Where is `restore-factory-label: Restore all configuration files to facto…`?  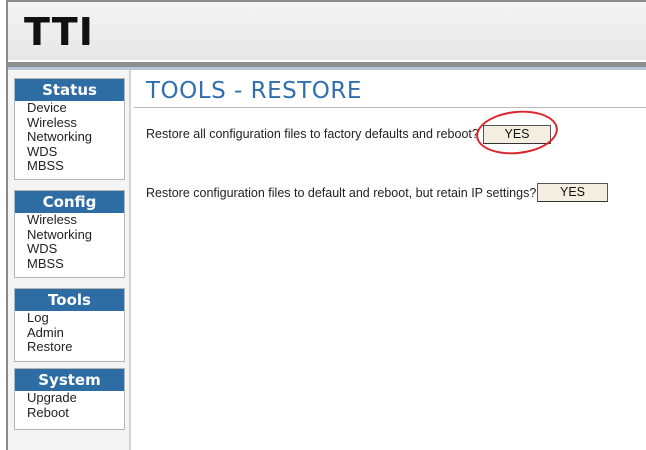 restore-factory-label: Restore all configuration files to facto… is located at coordinates (312, 134).